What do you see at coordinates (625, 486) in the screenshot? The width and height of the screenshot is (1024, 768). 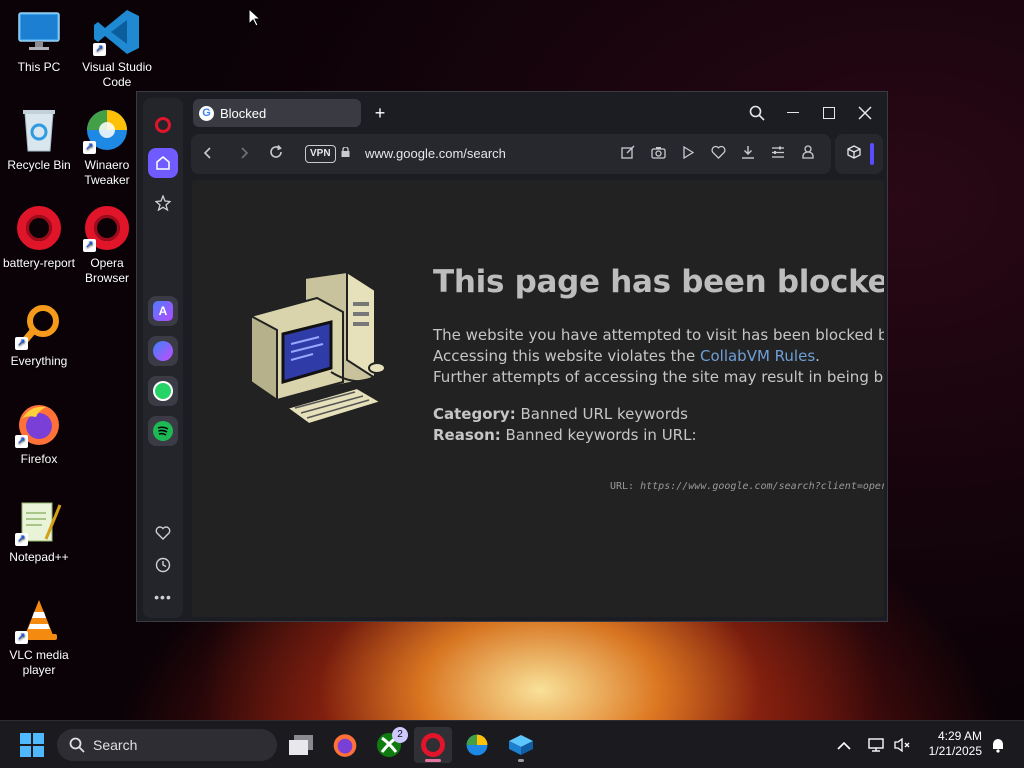 I see `url-label: URL:` at bounding box center [625, 486].